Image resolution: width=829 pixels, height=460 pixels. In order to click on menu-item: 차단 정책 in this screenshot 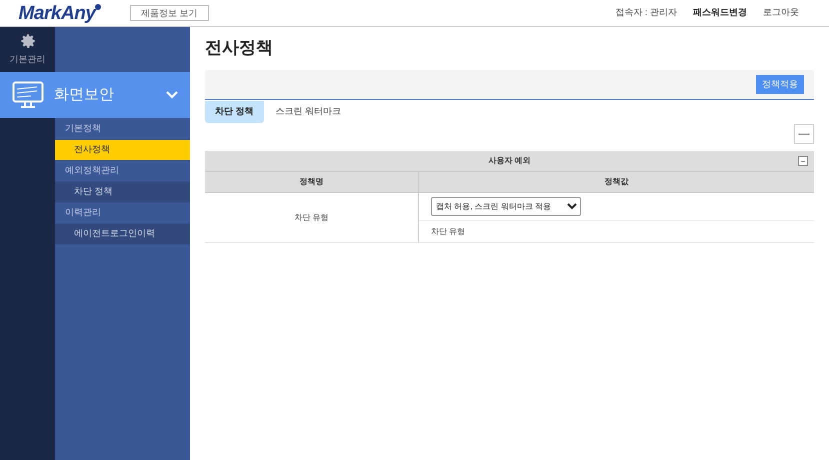, I will do `click(122, 192)`.